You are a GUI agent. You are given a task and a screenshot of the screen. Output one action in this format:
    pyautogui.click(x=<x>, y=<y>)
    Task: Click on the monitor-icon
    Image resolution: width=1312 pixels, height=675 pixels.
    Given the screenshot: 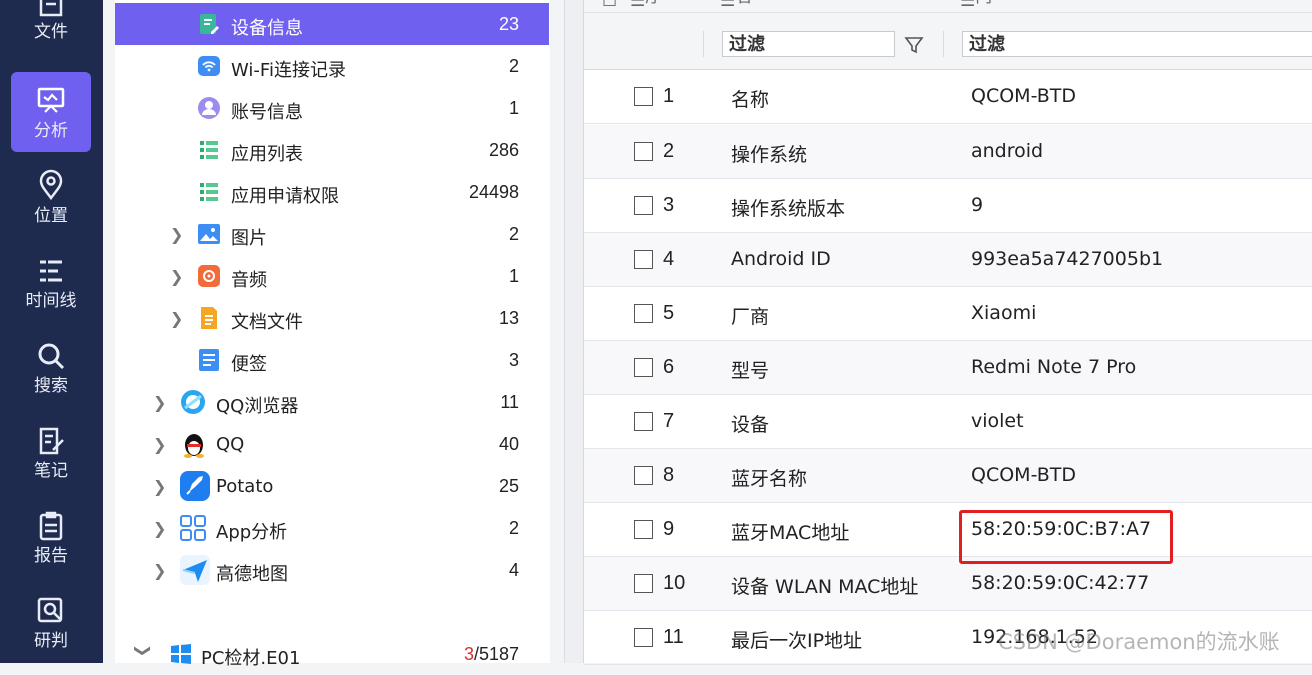 What is the action you would take?
    pyautogui.click(x=51, y=100)
    